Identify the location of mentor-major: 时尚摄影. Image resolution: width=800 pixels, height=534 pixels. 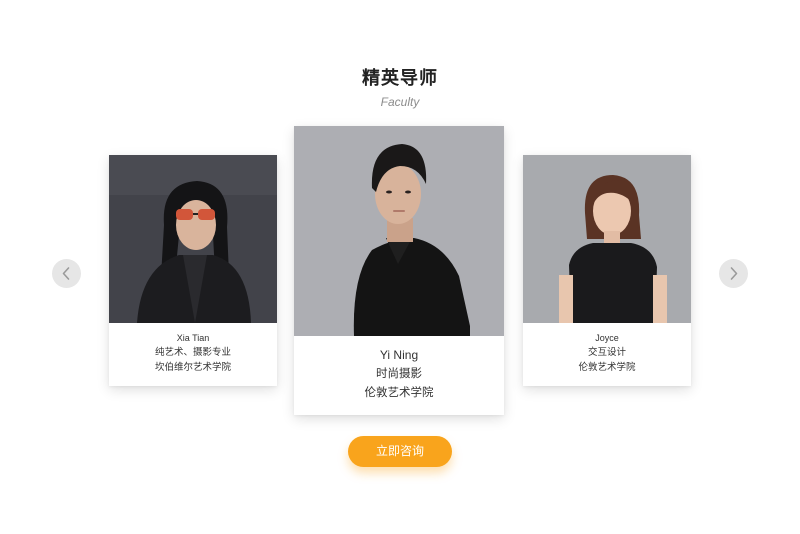
(399, 373).